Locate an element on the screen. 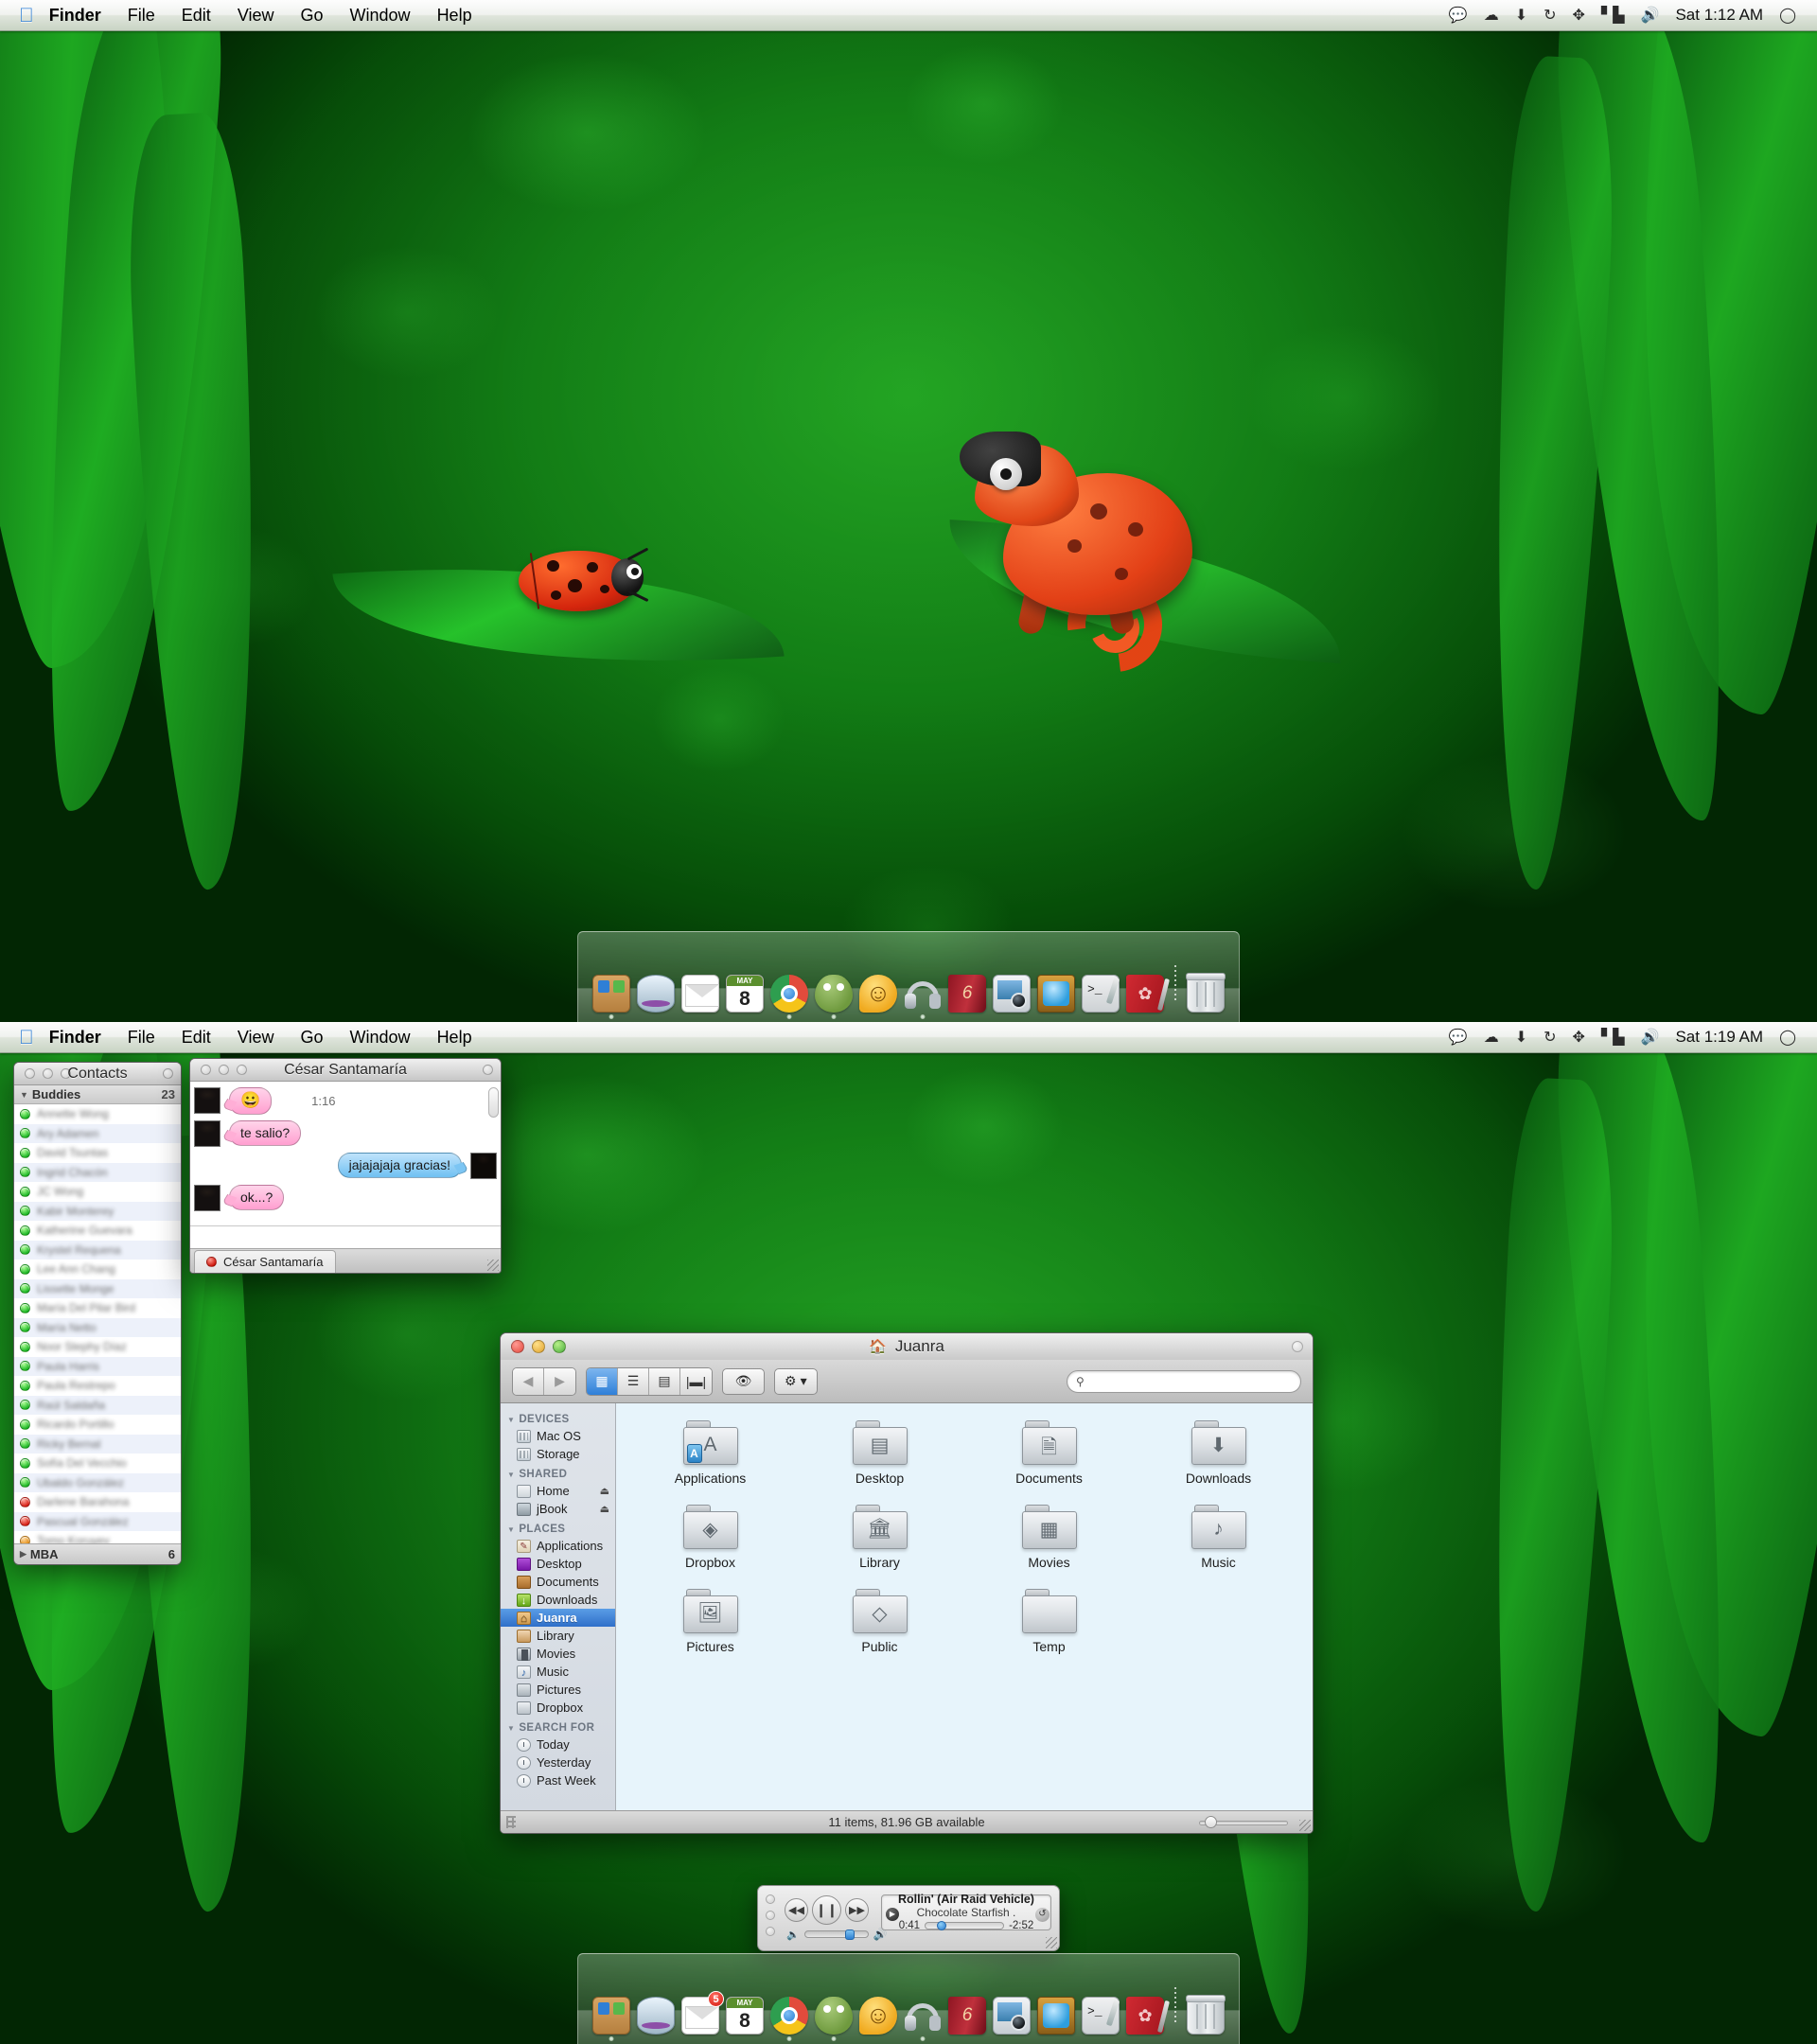 The height and width of the screenshot is (2044, 1817). buddy-list-item: María Del Pilar Bird is located at coordinates (97, 1308).